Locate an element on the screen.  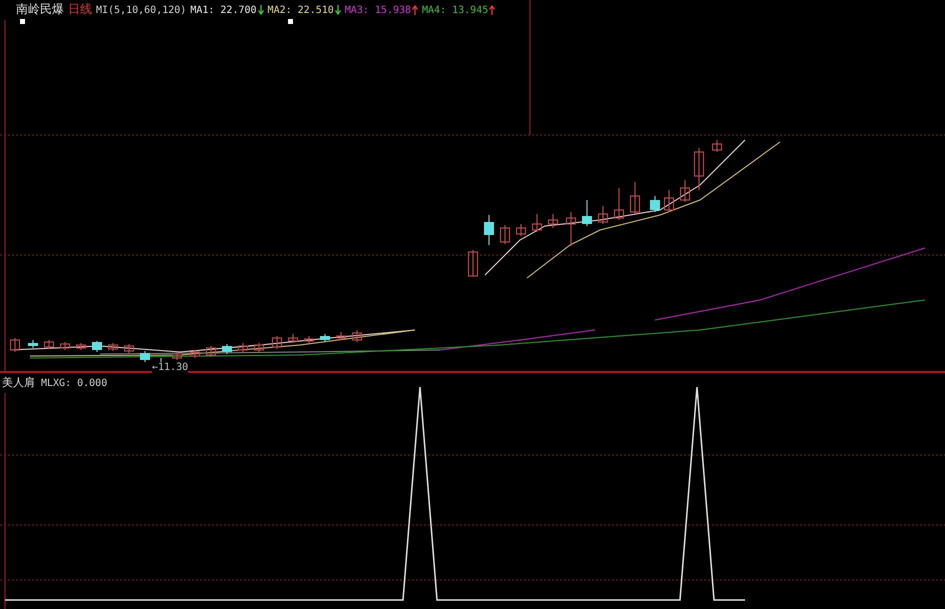
indicator-reading: MLXG: 0.000 is located at coordinates (74, 383).